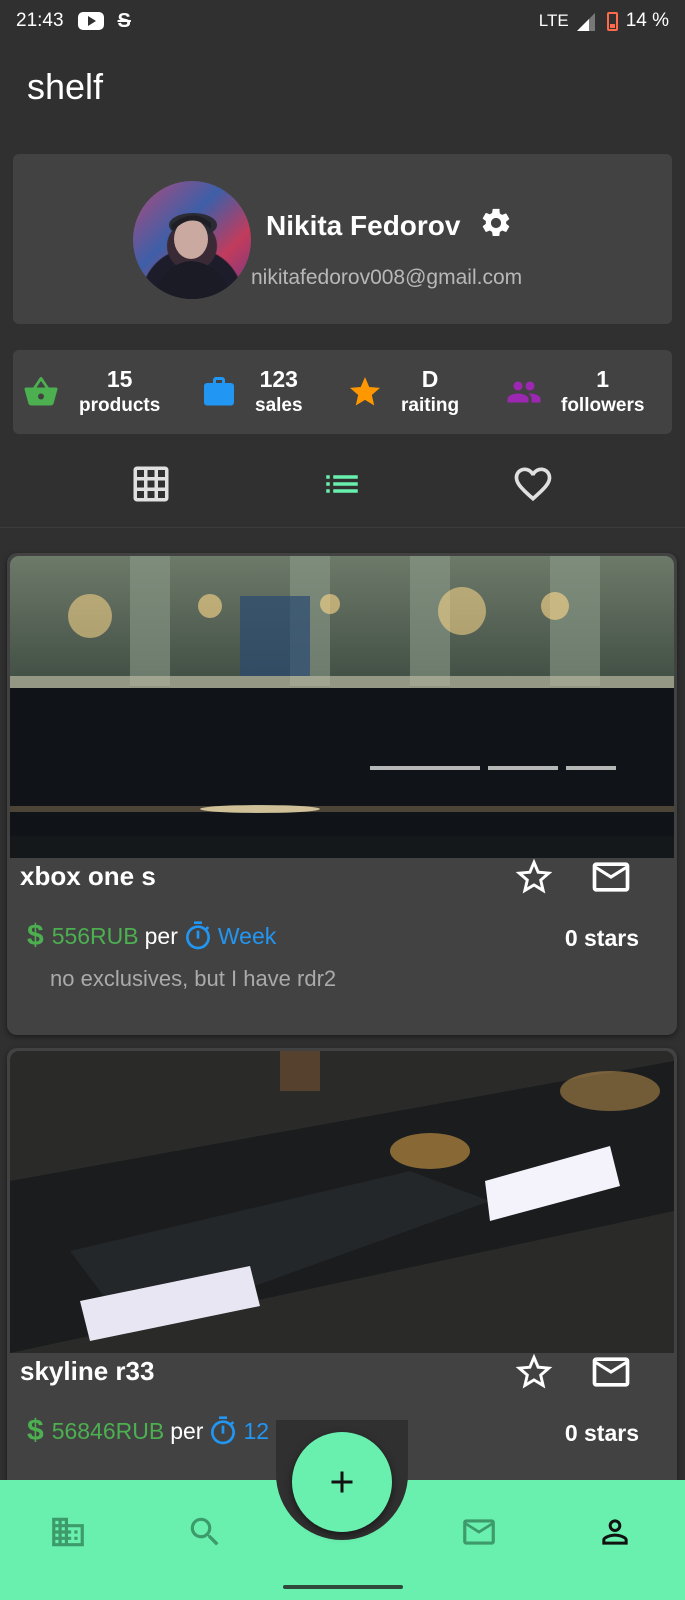  What do you see at coordinates (41, 391) in the screenshot?
I see `basket-icon` at bounding box center [41, 391].